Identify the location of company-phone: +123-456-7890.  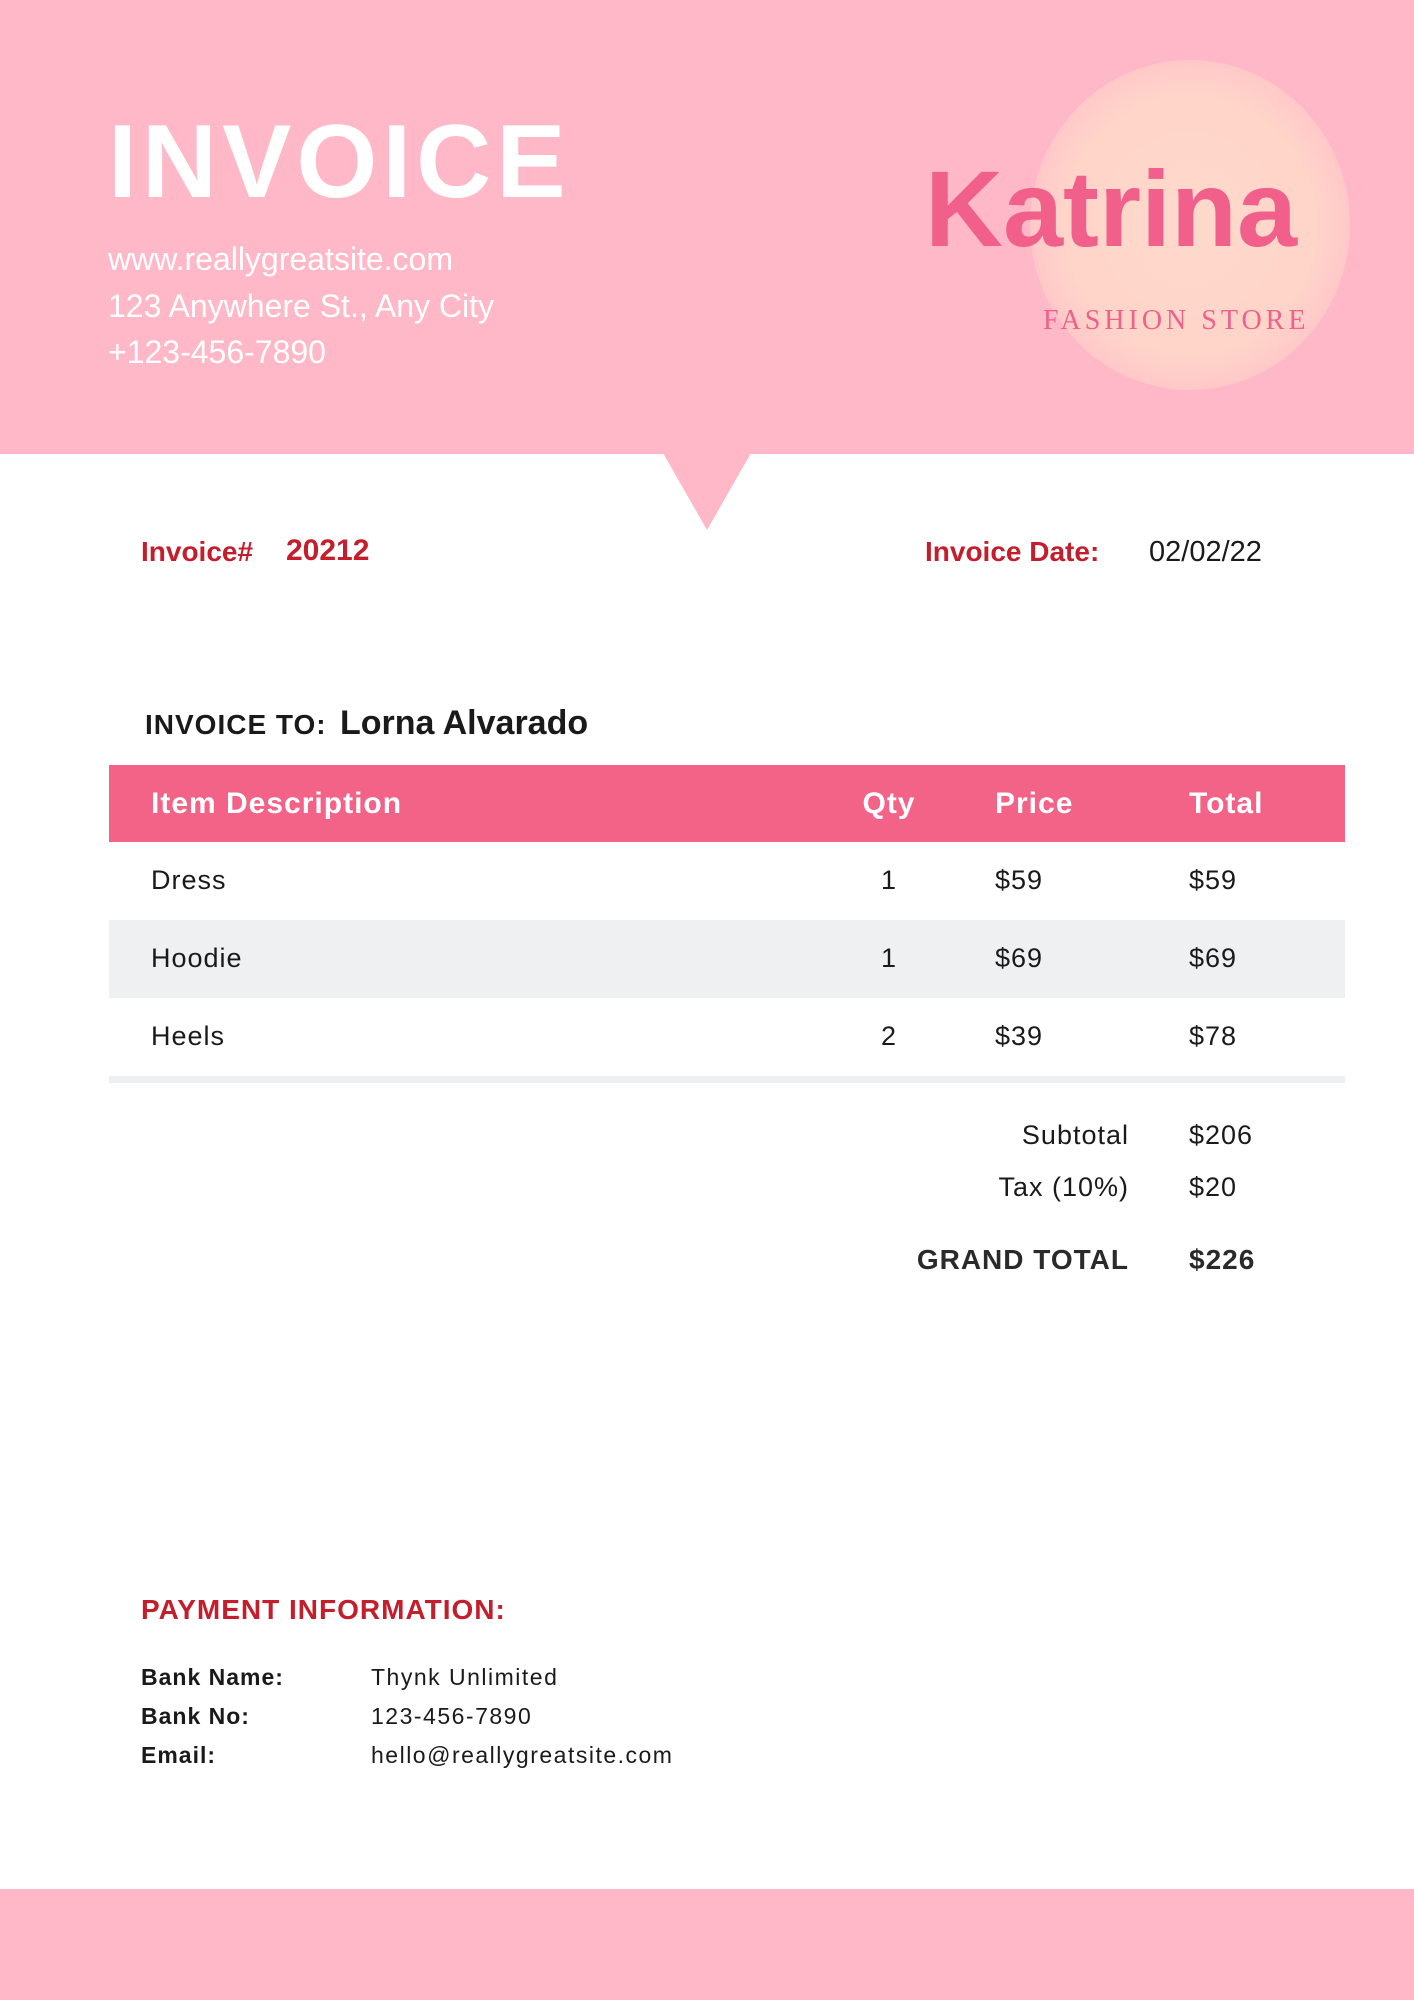
(217, 352).